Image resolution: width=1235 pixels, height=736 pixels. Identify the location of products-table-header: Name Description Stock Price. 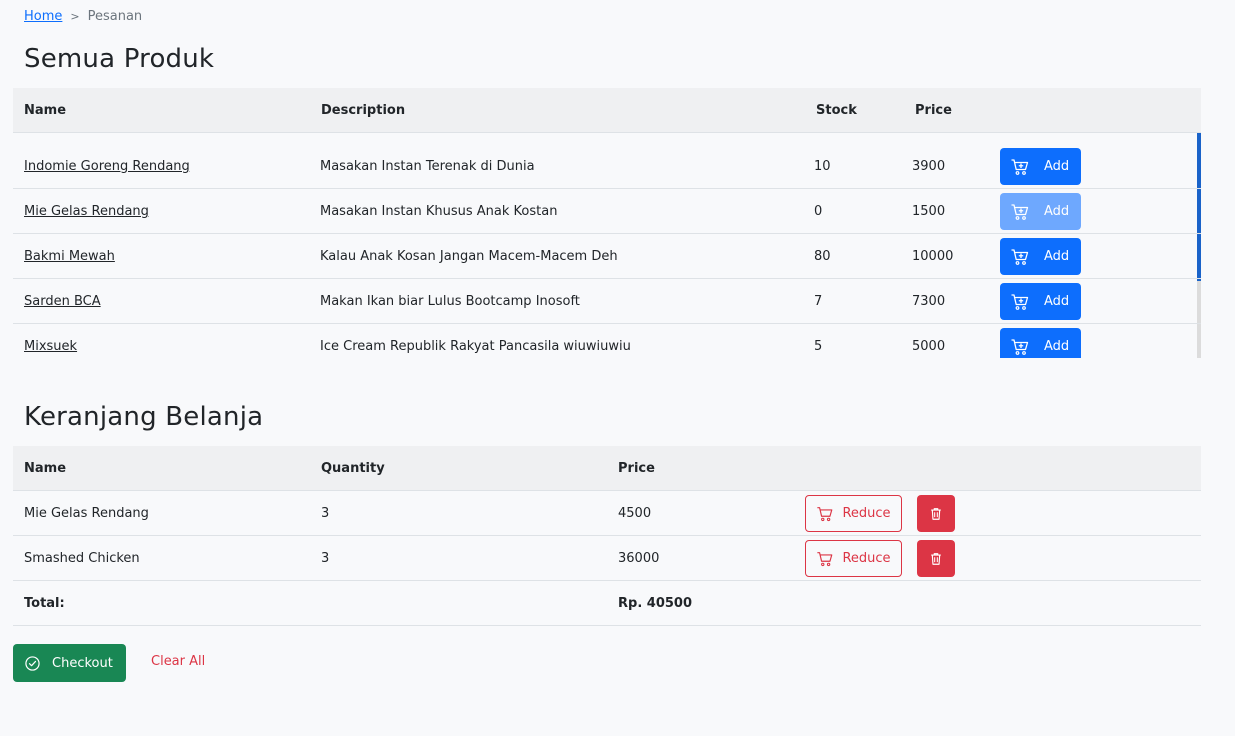
(607, 110).